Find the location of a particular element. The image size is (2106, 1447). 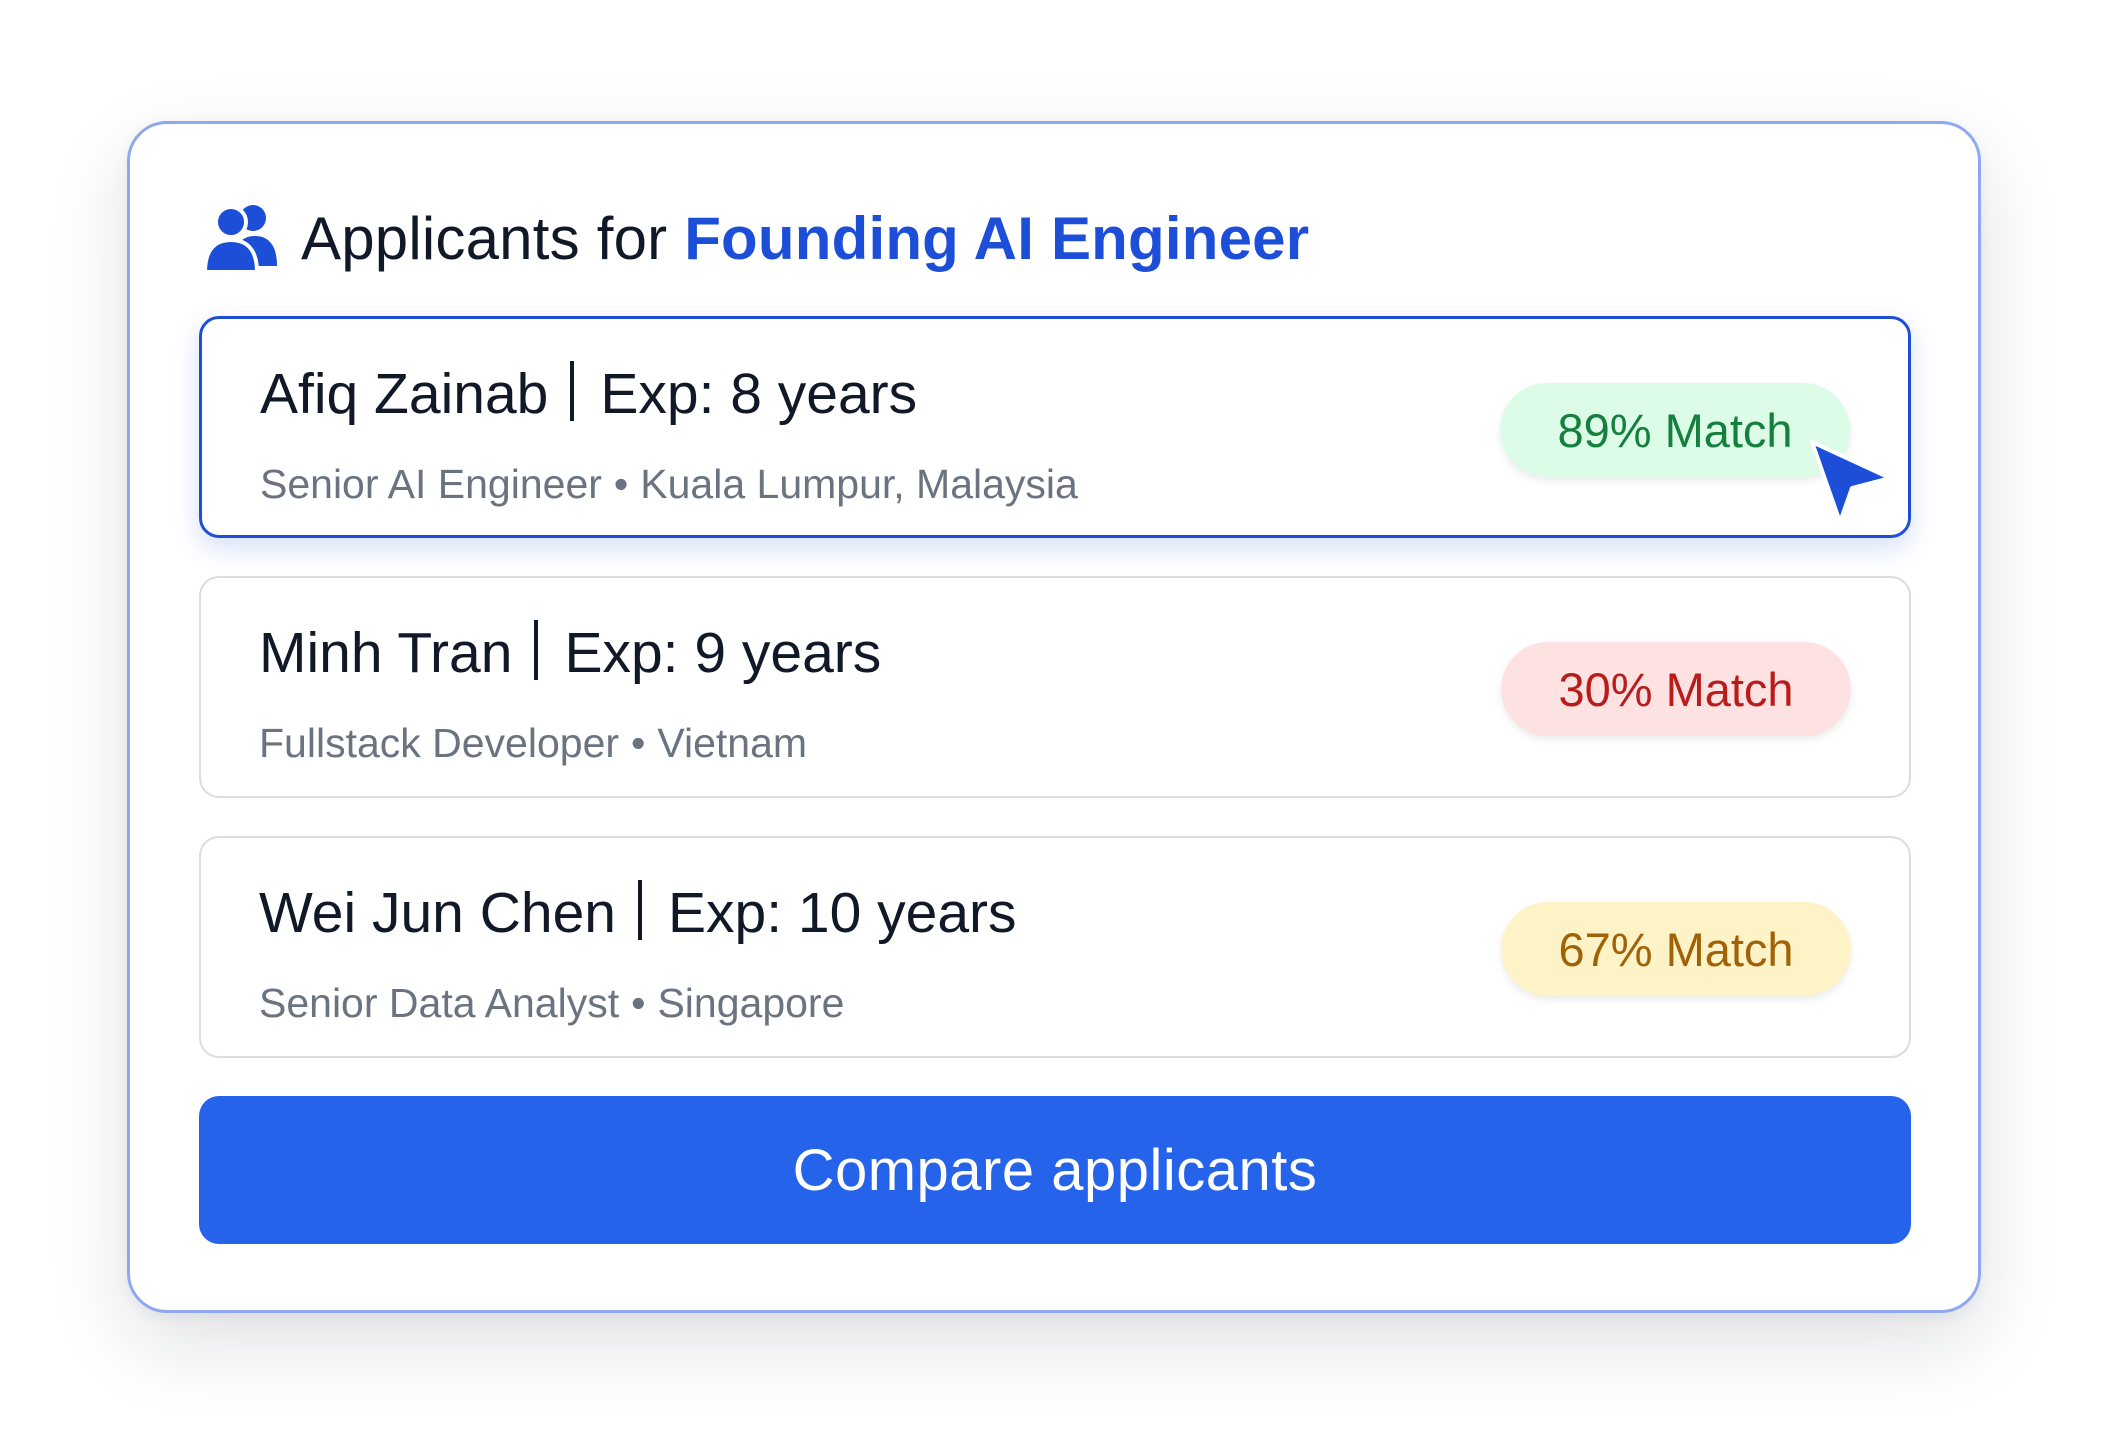

applicant-headline: Minh Tran Exp: 9 years is located at coordinates (570, 653).